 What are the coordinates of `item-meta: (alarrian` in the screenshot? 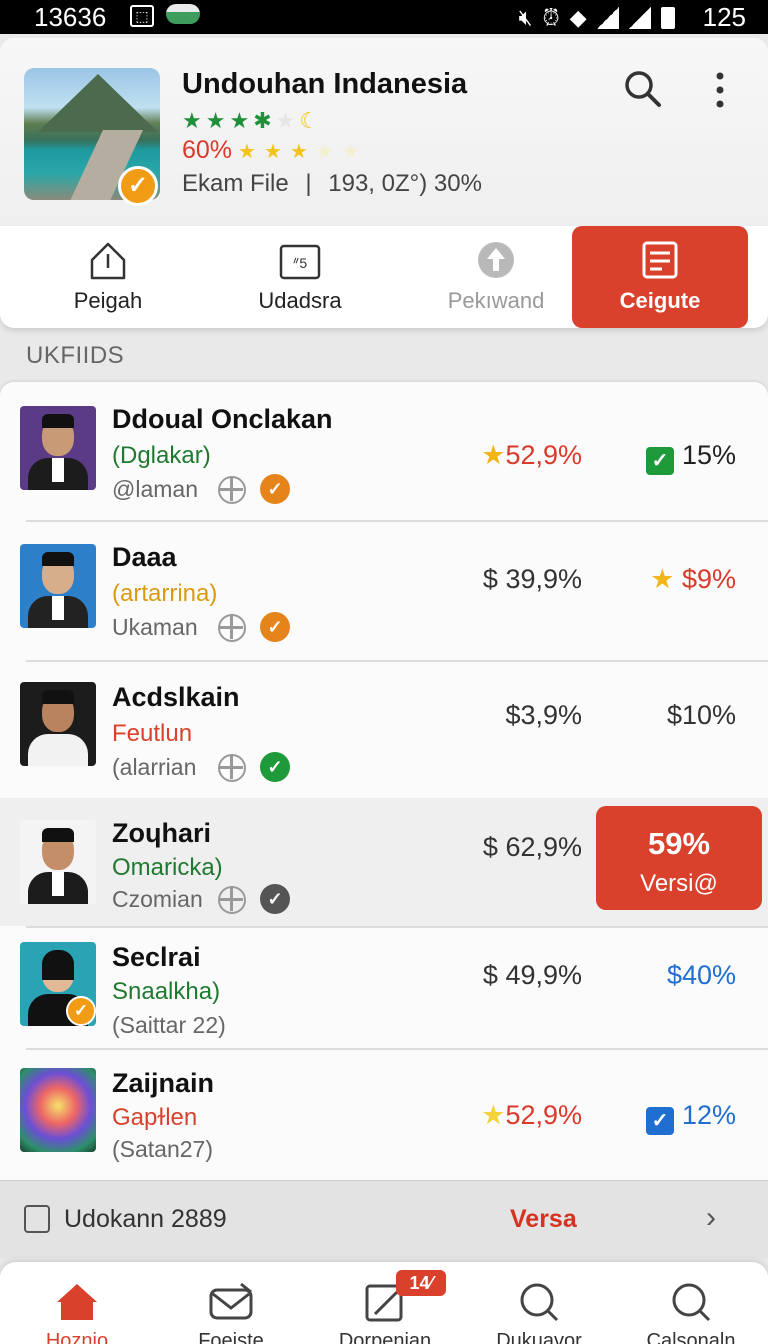 It's located at (154, 767).